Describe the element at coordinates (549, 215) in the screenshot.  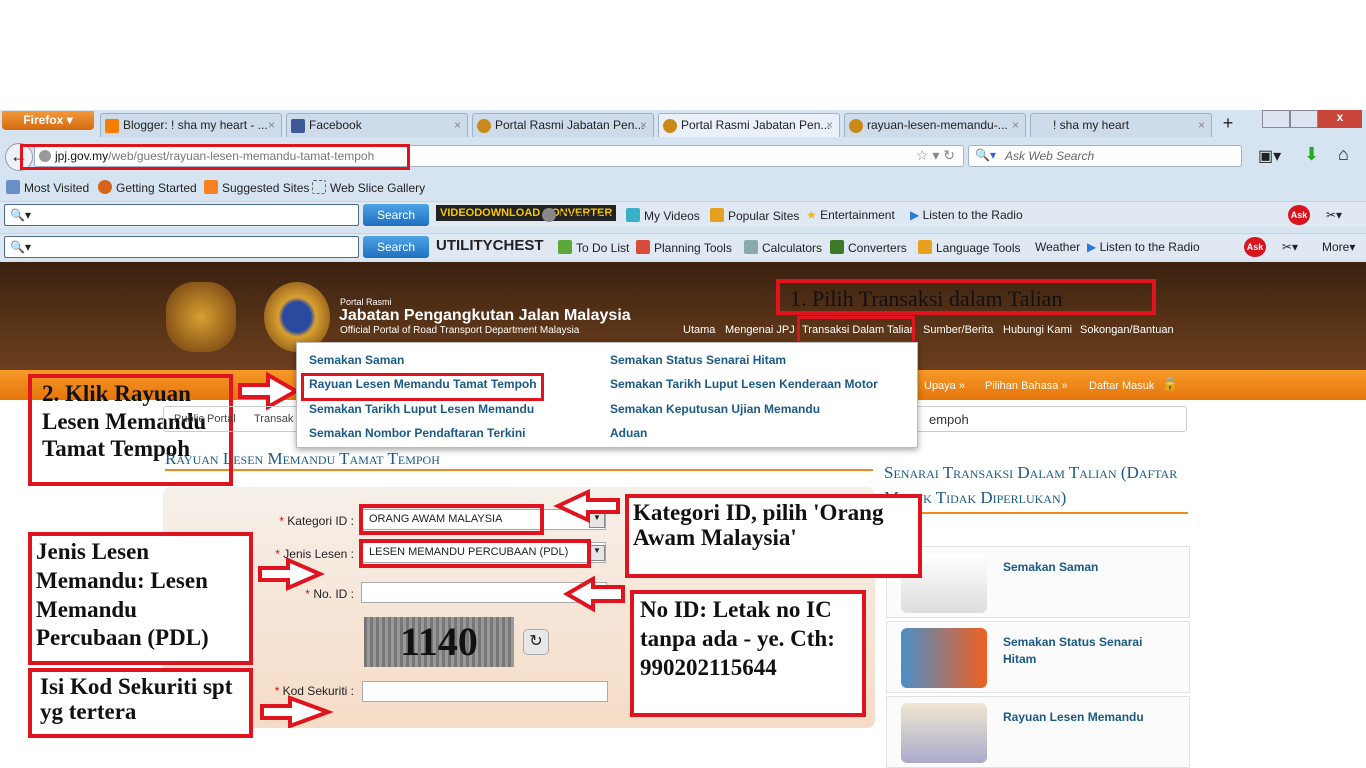
I see `download-icon` at that location.